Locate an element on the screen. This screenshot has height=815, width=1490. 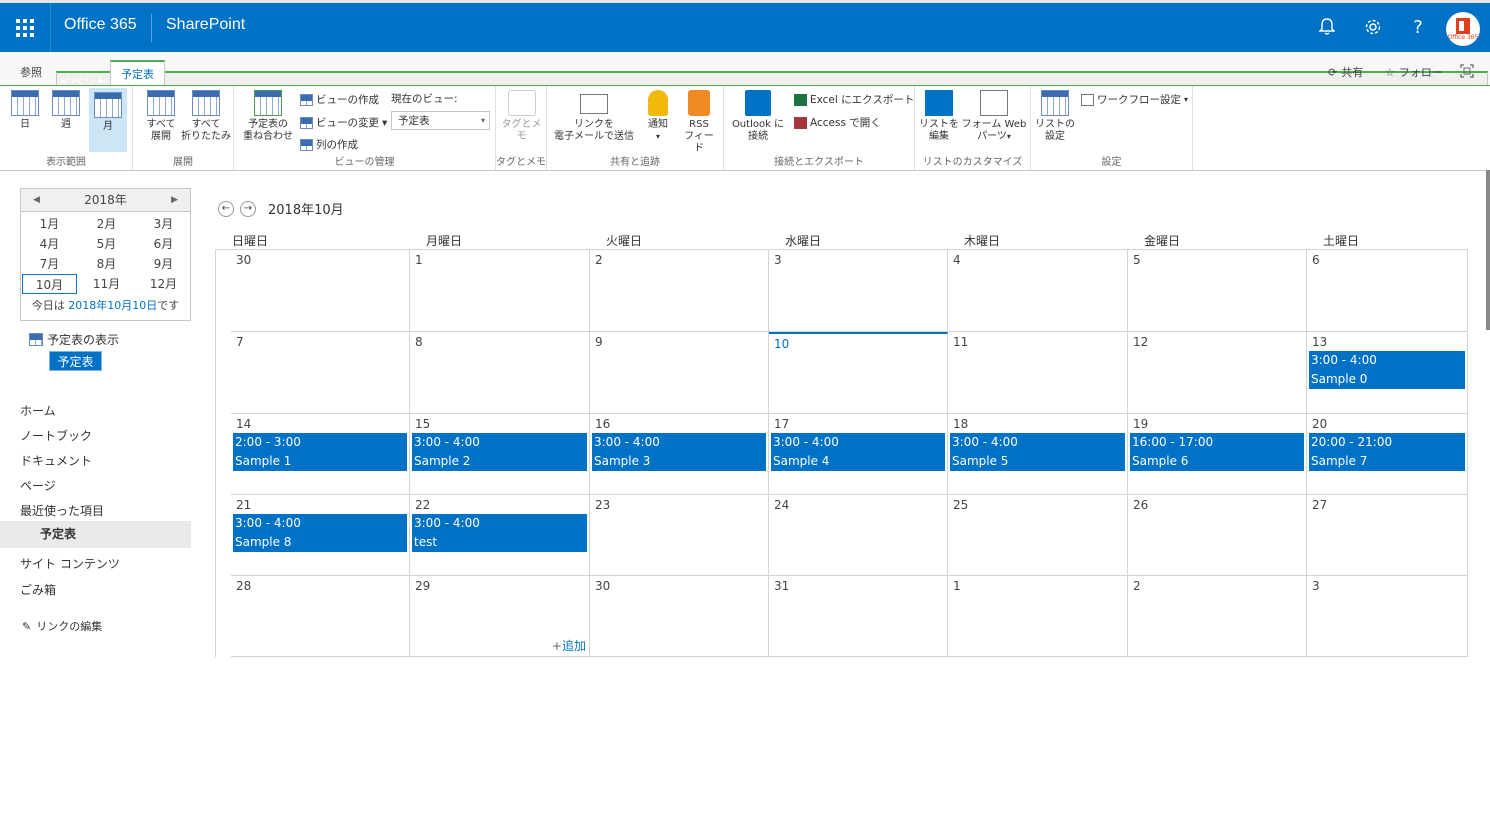
calendar-event: 16:00 - 17:00 Sample 6 is located at coordinates (1217, 452).